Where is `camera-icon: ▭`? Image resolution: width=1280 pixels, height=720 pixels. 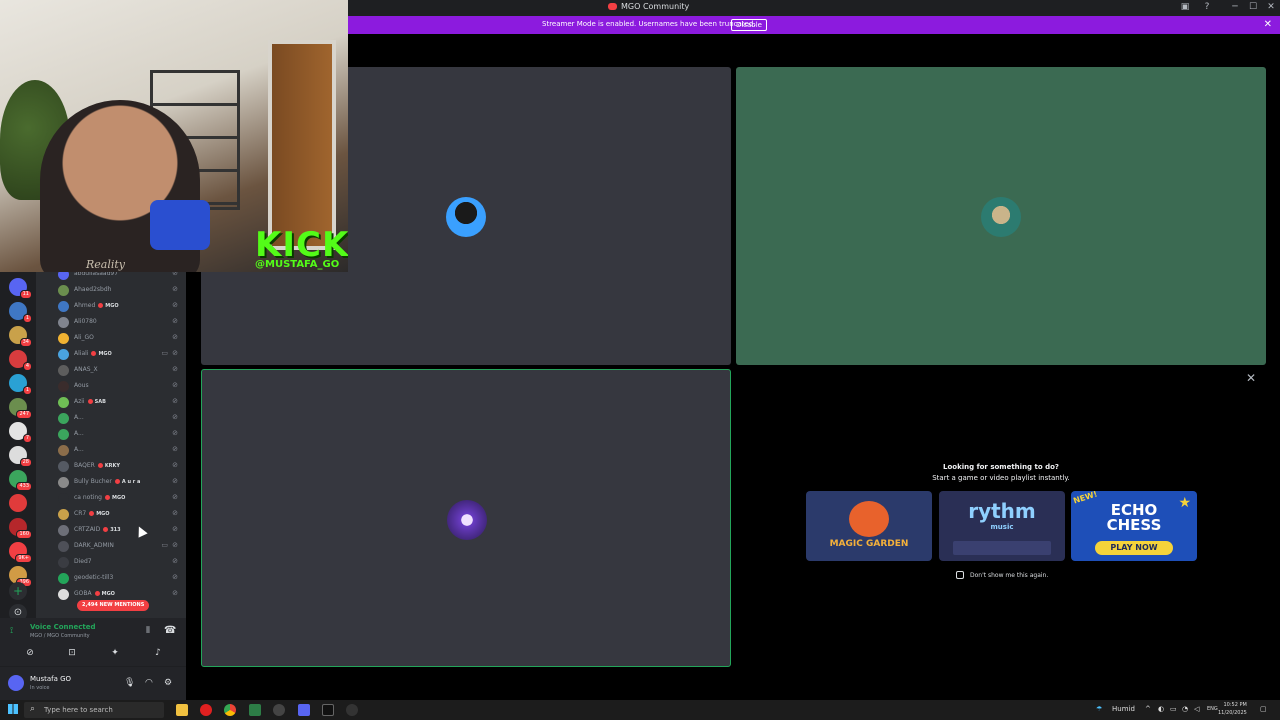
camera-icon: ▭ is located at coordinates (164, 545).